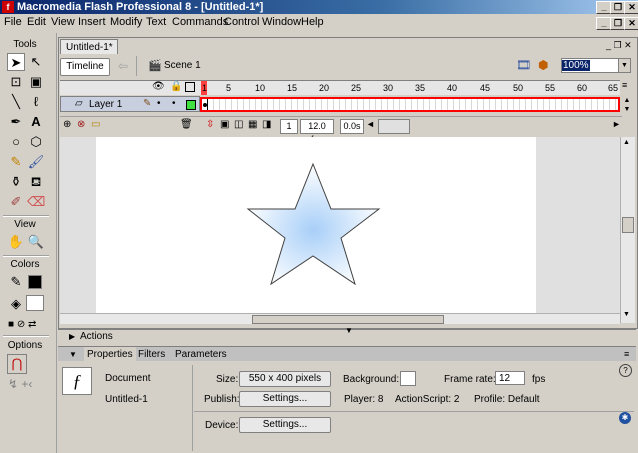 Image resolution: width=638 pixels, height=453 pixels. Describe the element at coordinates (631, 7) in the screenshot. I see `close-button: ✕` at that location.